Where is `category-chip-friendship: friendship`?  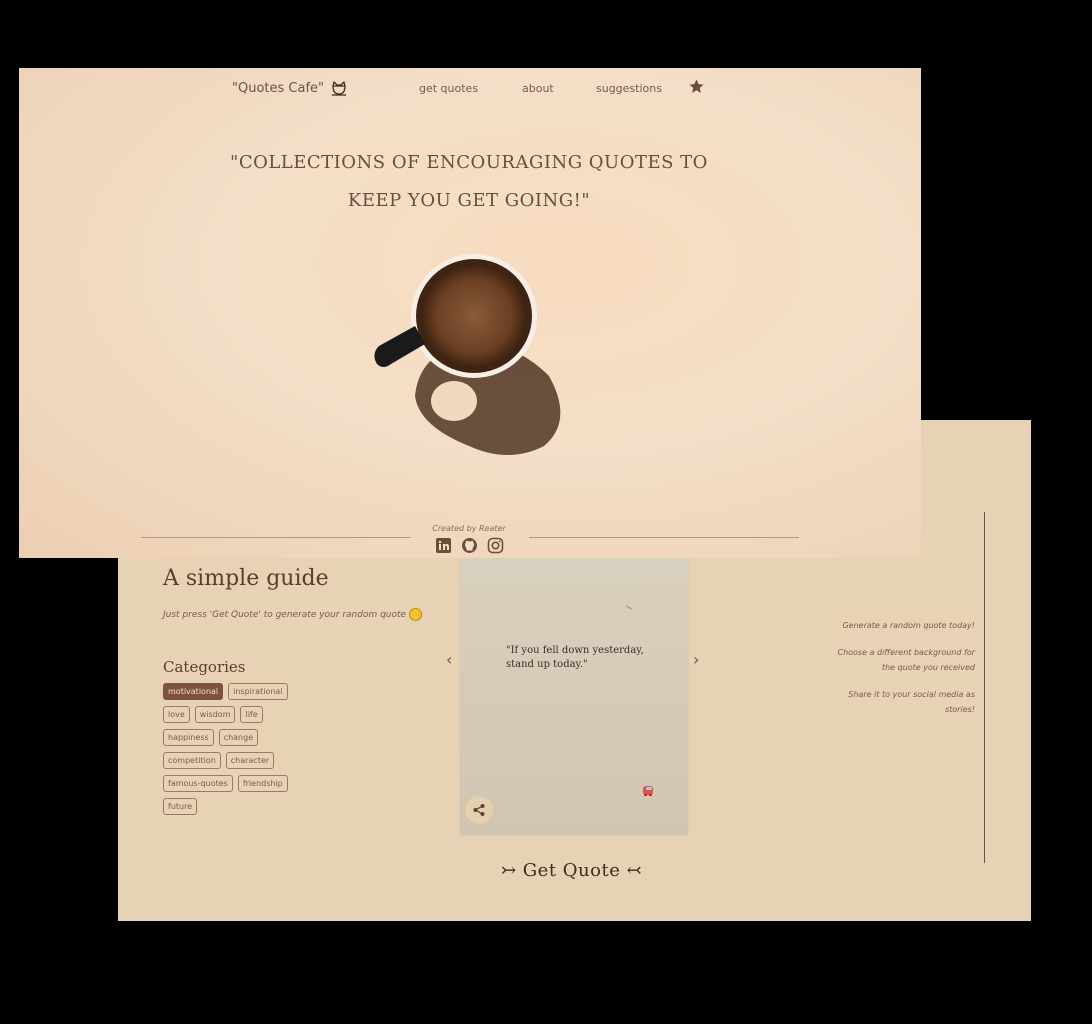 category-chip-friendship: friendship is located at coordinates (262, 783).